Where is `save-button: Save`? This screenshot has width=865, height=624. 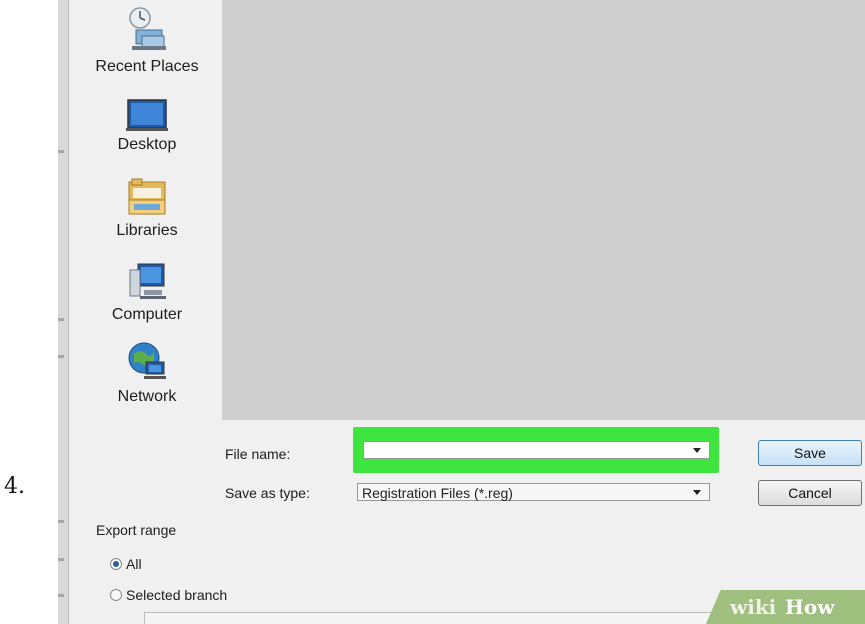 save-button: Save is located at coordinates (810, 453).